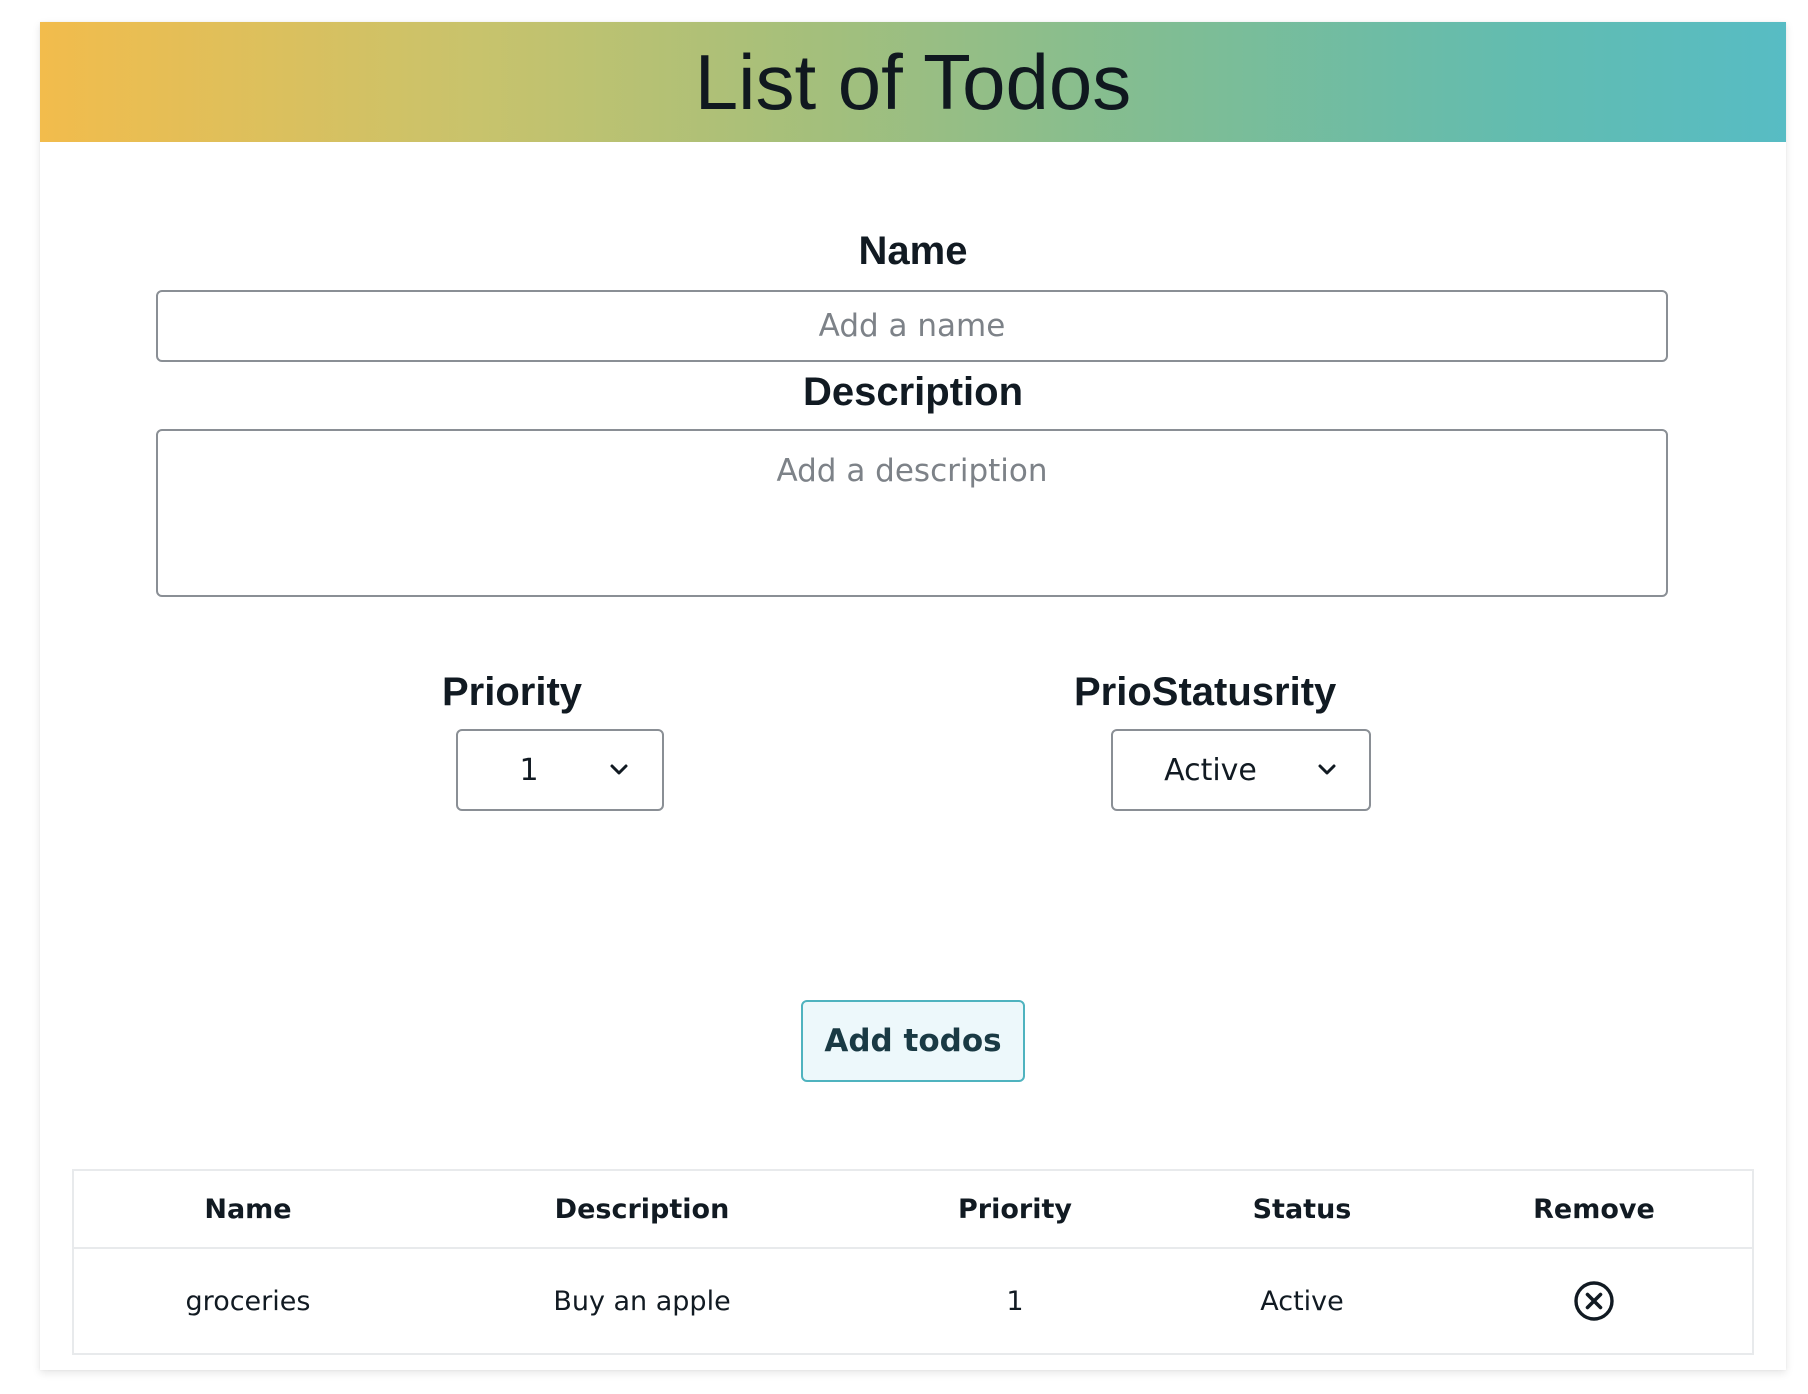 The image size is (1808, 1394). Describe the element at coordinates (1594, 1209) in the screenshot. I see `column-header-remove: Remove` at that location.